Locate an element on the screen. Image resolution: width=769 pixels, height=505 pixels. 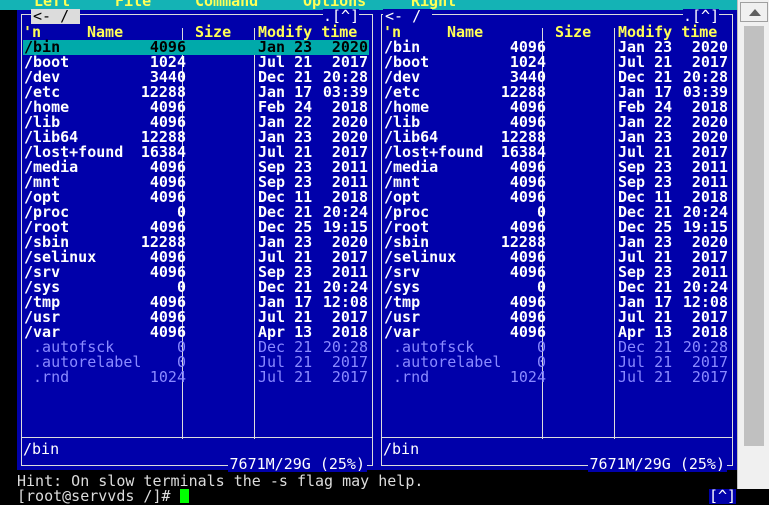
left-status-divider is located at coordinates (197, 437).